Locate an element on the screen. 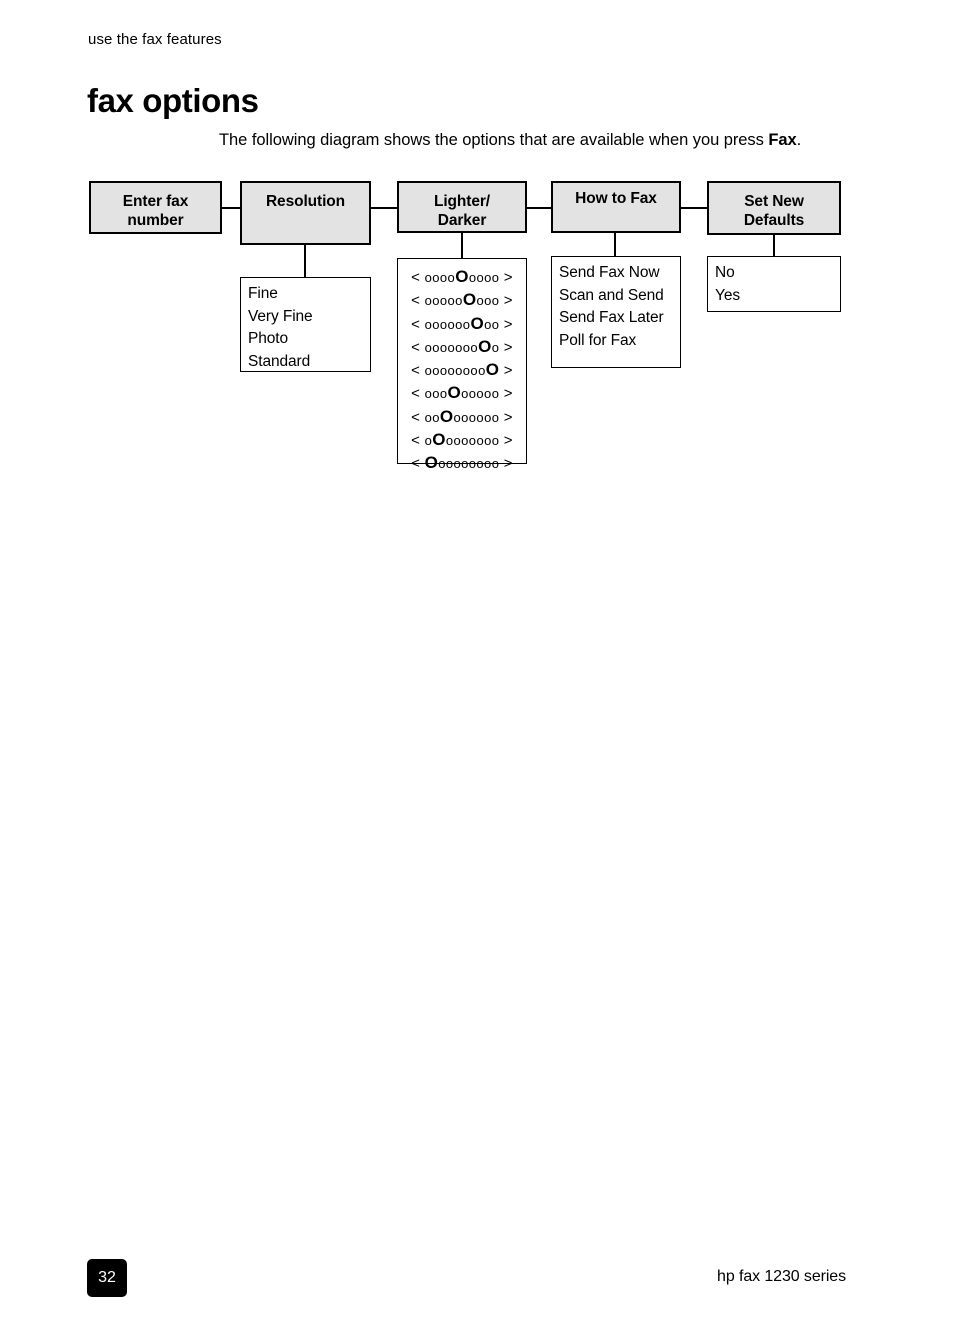 The image size is (954, 1321). set-new-defaults-options-list: No Yes is located at coordinates (774, 284).